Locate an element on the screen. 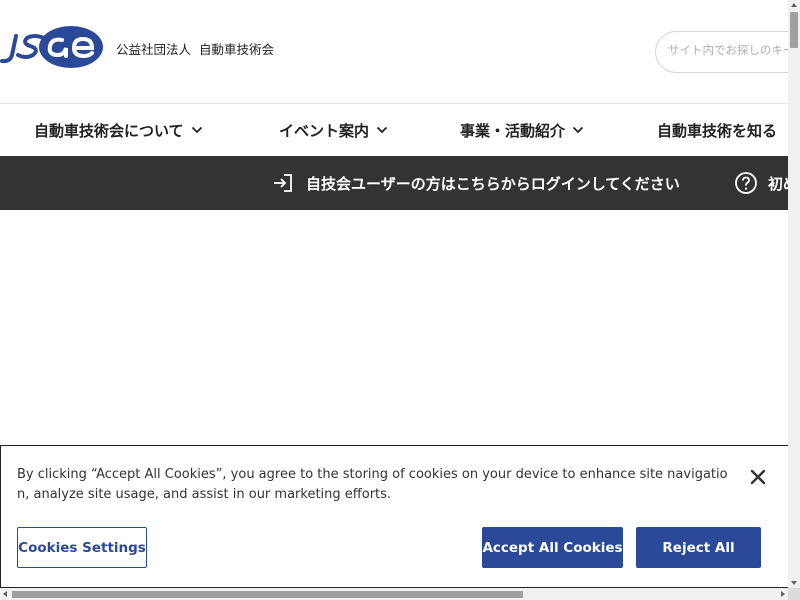  nav-item-label: 自動車技術会について is located at coordinates (109, 130).